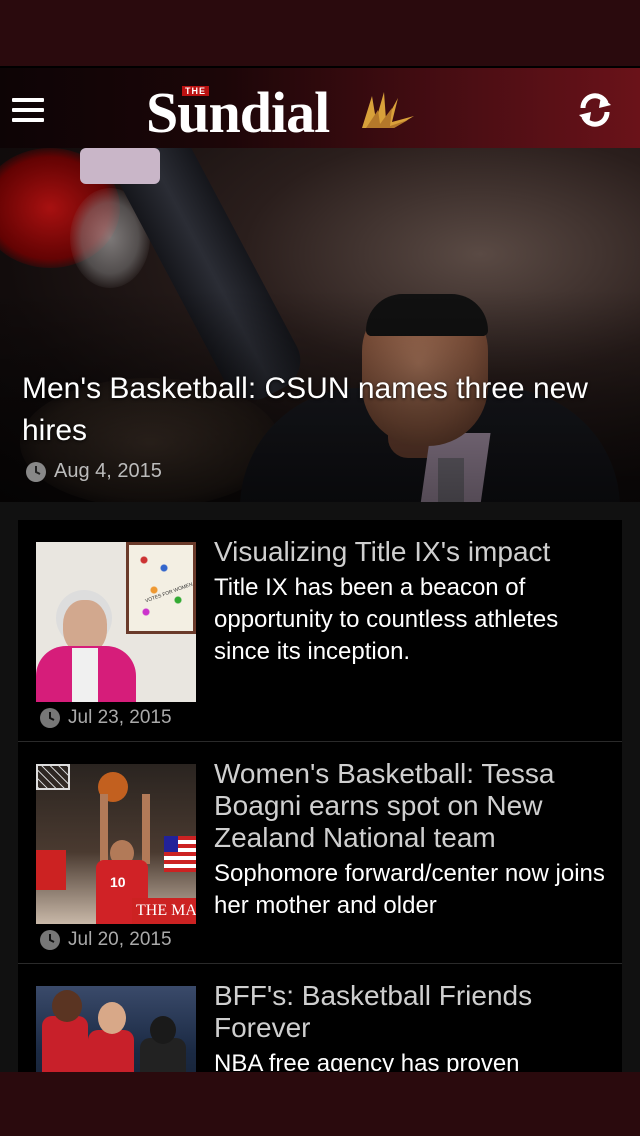 This screenshot has width=640, height=1136. I want to click on article-date: Jul 20, 2015, so click(106, 940).